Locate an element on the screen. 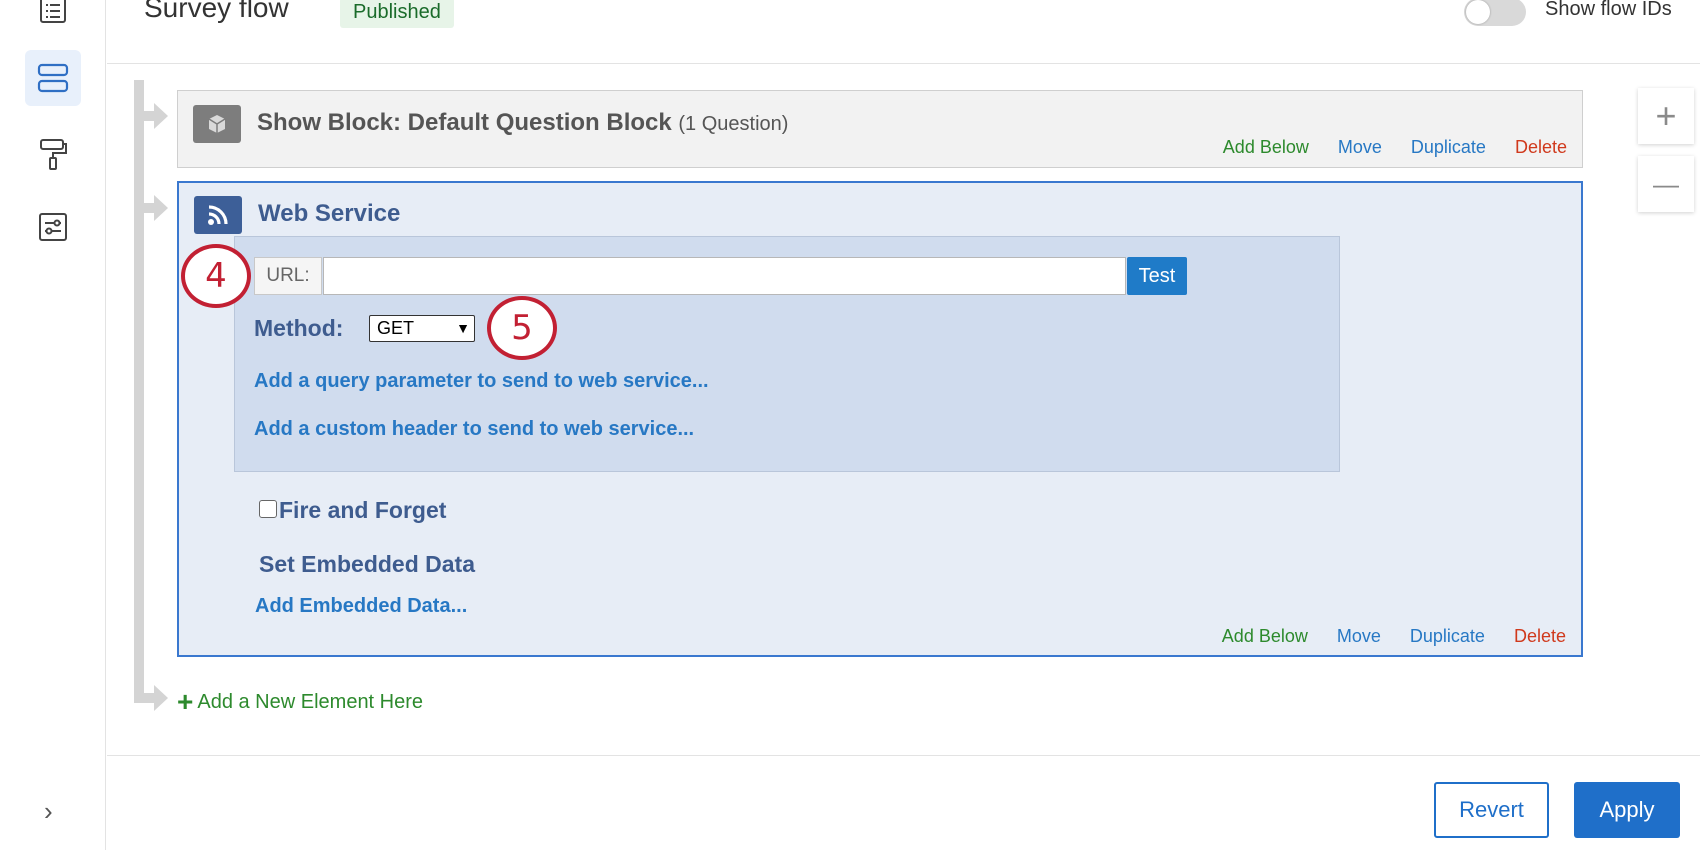 This screenshot has height=850, width=1700. survey-options-button is located at coordinates (53, 227).